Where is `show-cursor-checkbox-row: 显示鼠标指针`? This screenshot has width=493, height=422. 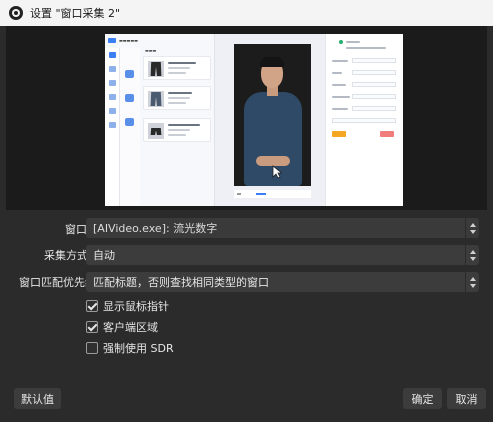
show-cursor-checkbox-row: 显示鼠标指针 is located at coordinates (127, 306).